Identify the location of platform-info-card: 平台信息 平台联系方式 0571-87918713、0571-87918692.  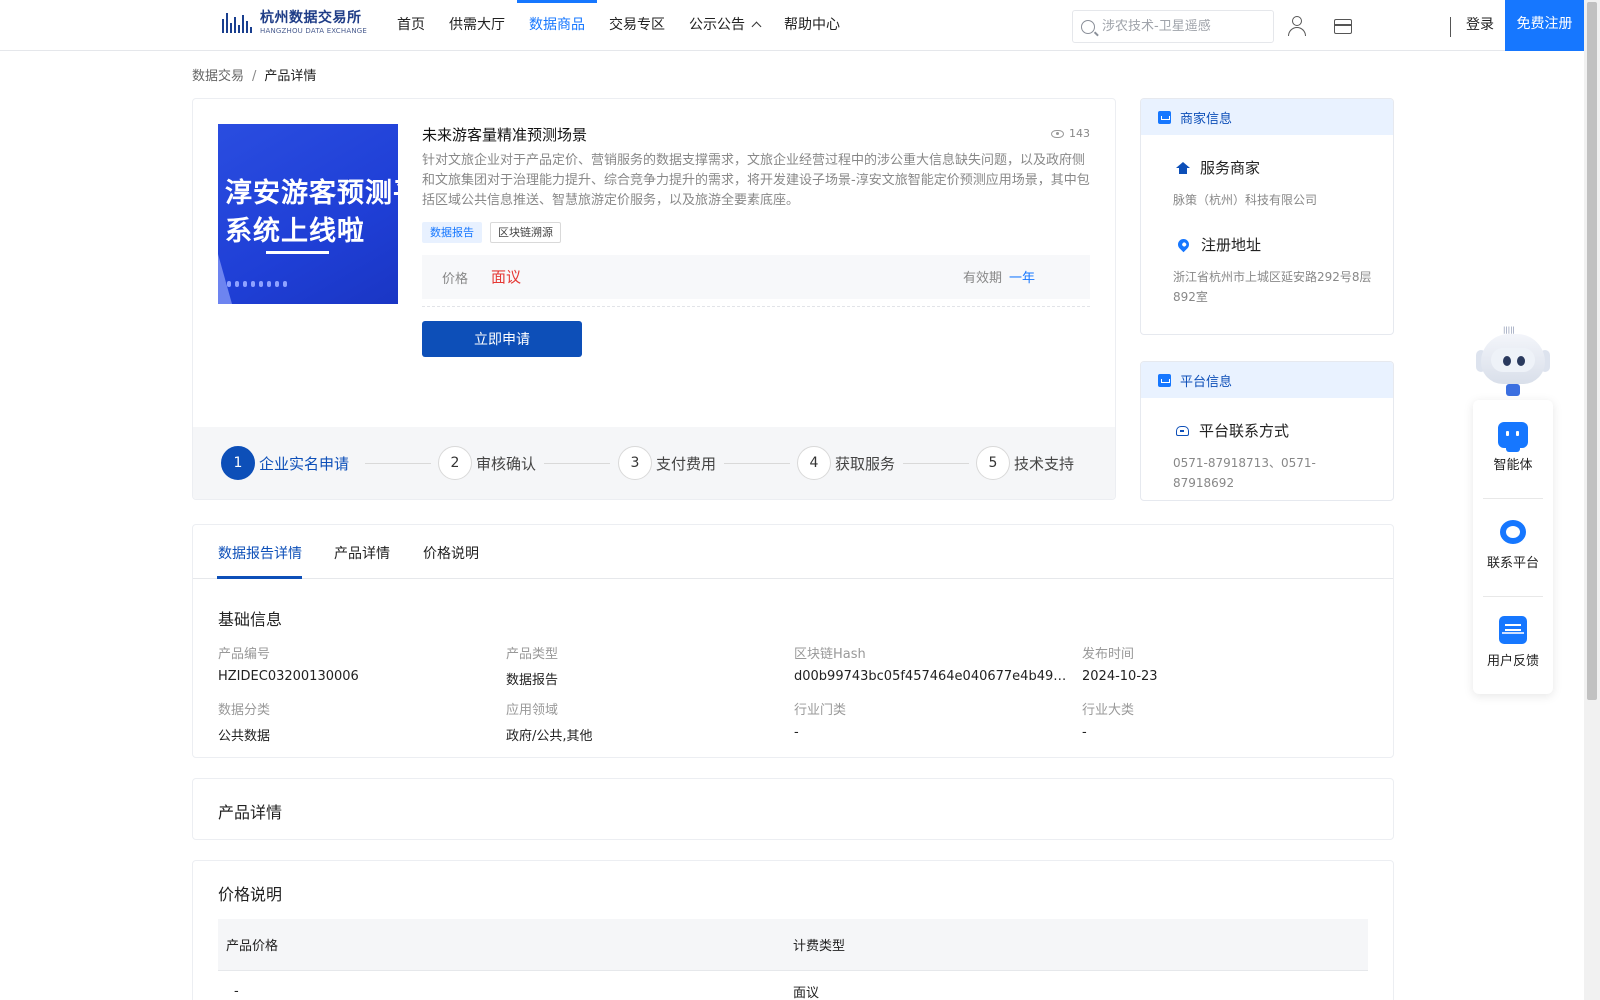
(1267, 431).